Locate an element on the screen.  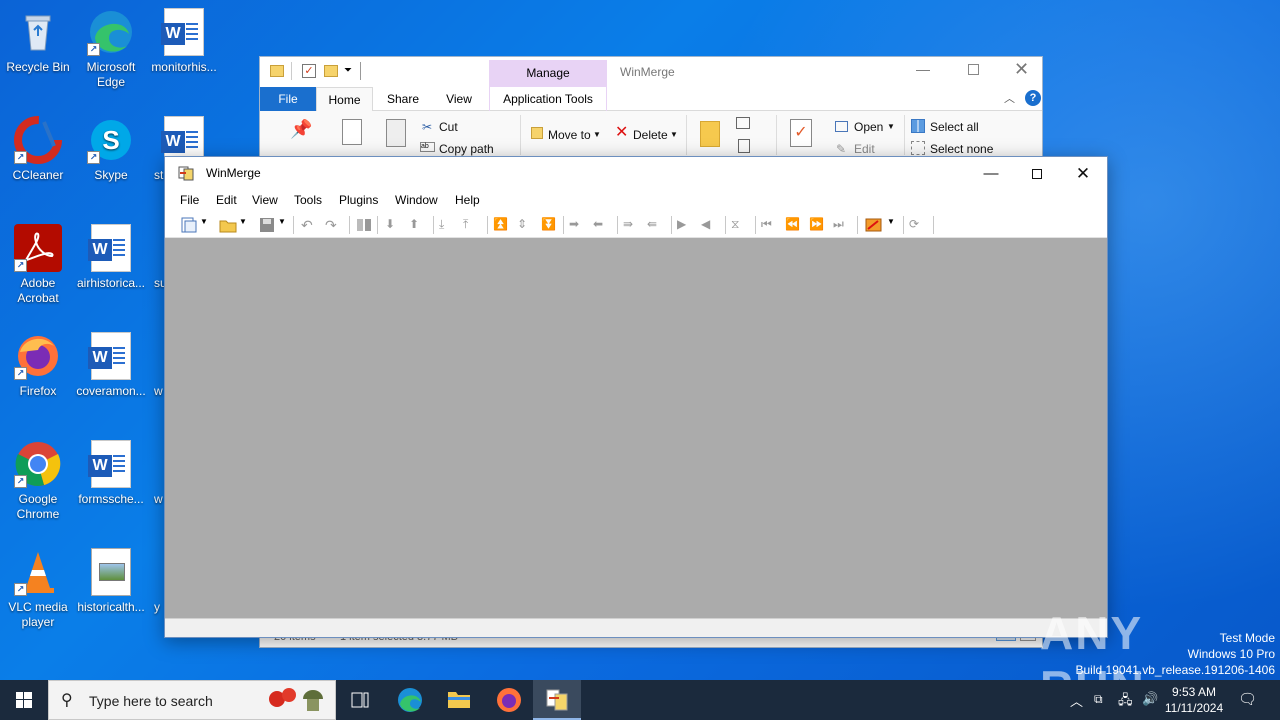
desktop-icon-recycle-bin: Recycle Bin is located at coordinates (38, 41).